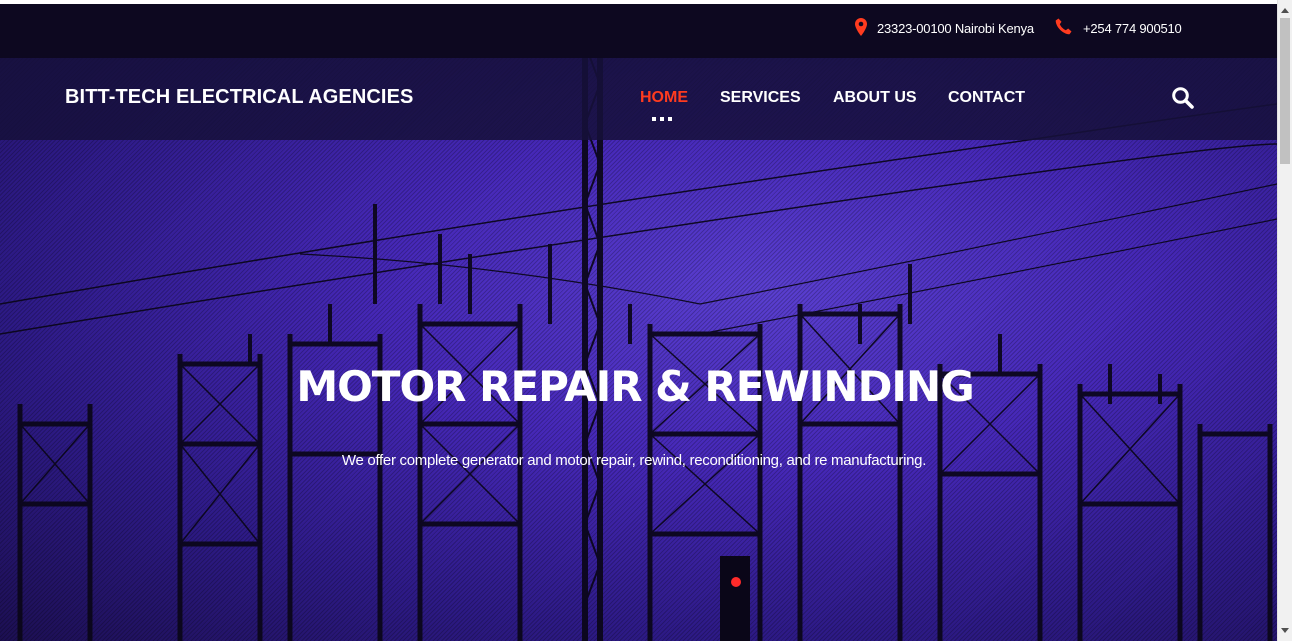 This screenshot has height=641, width=1292. What do you see at coordinates (664, 98) in the screenshot?
I see `nav-home: HOME` at bounding box center [664, 98].